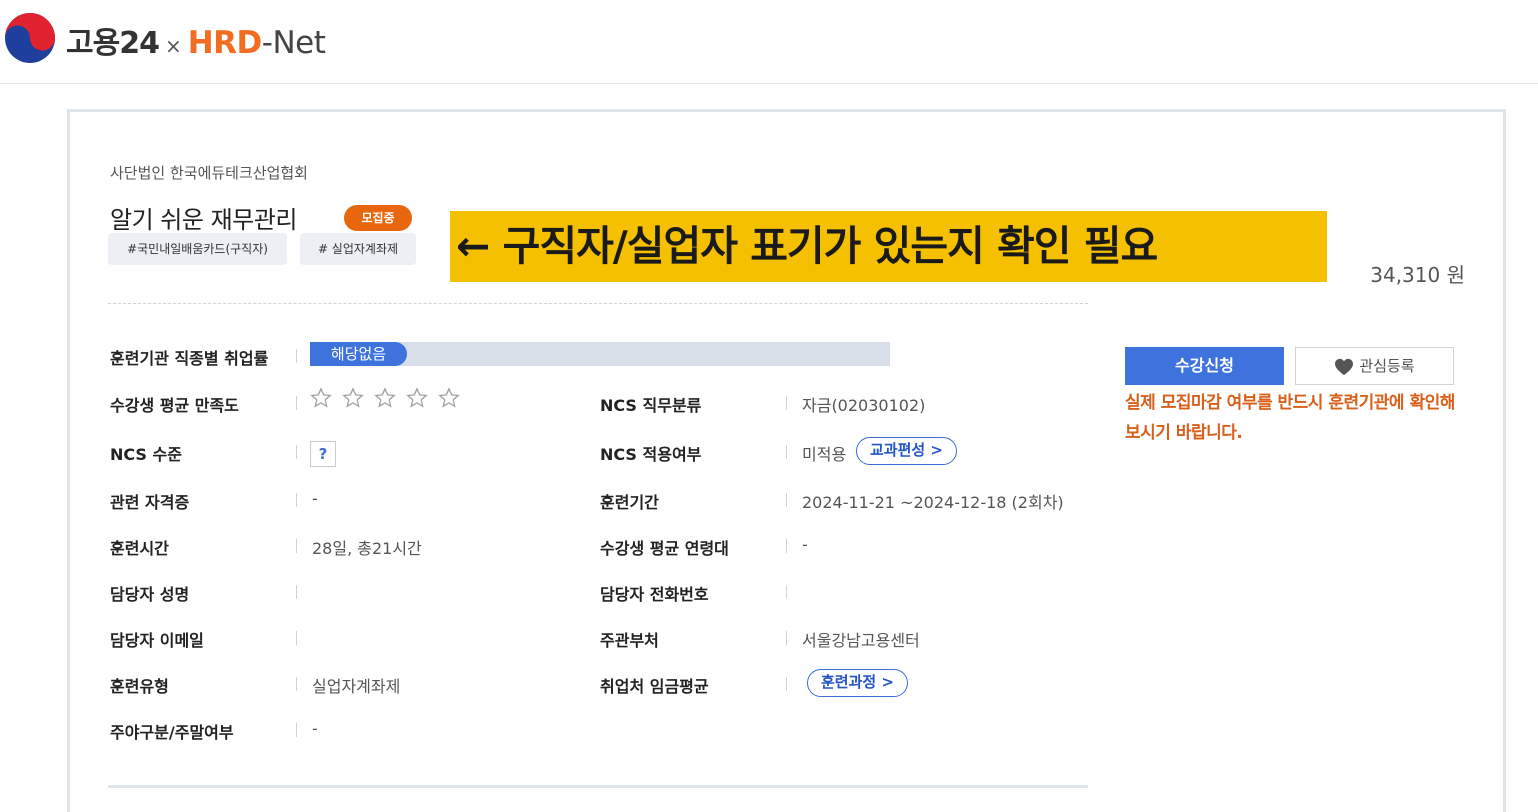 The height and width of the screenshot is (812, 1538). Describe the element at coordinates (225, 43) in the screenshot. I see `brand-hrd-text: HRD` at that location.